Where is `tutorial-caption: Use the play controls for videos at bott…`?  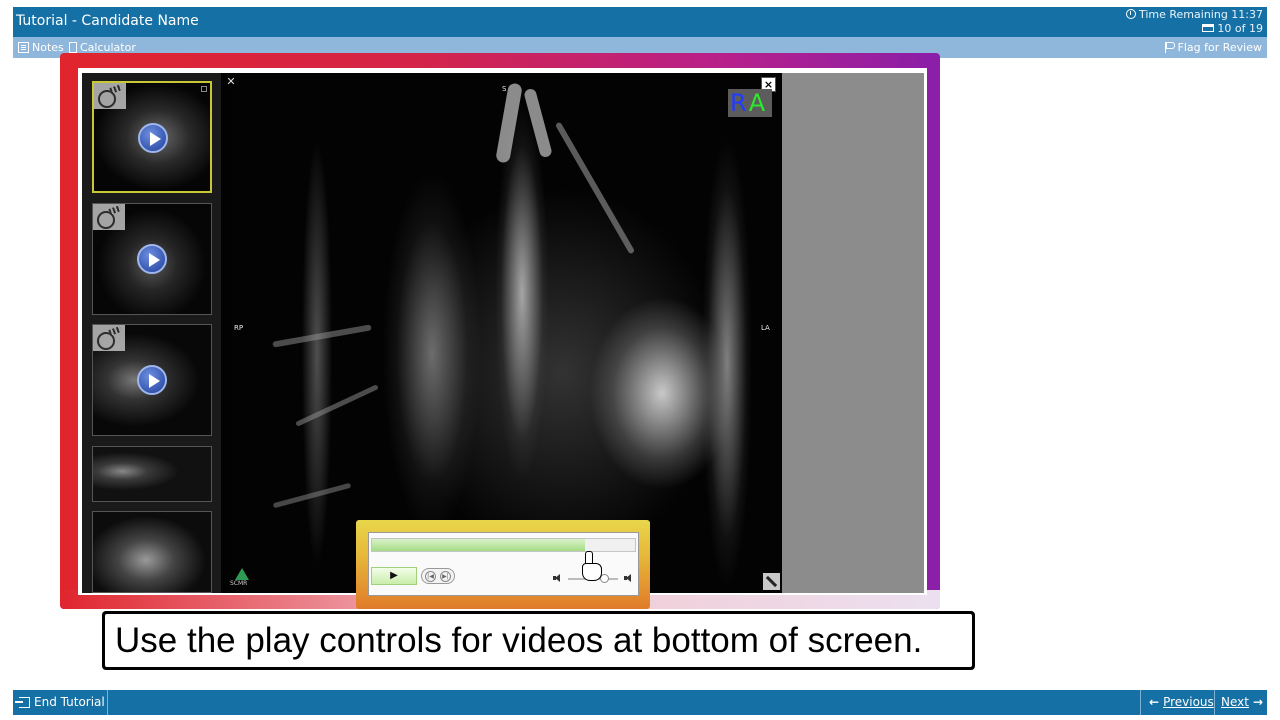
tutorial-caption: Use the play controls for videos at bott… is located at coordinates (538, 640).